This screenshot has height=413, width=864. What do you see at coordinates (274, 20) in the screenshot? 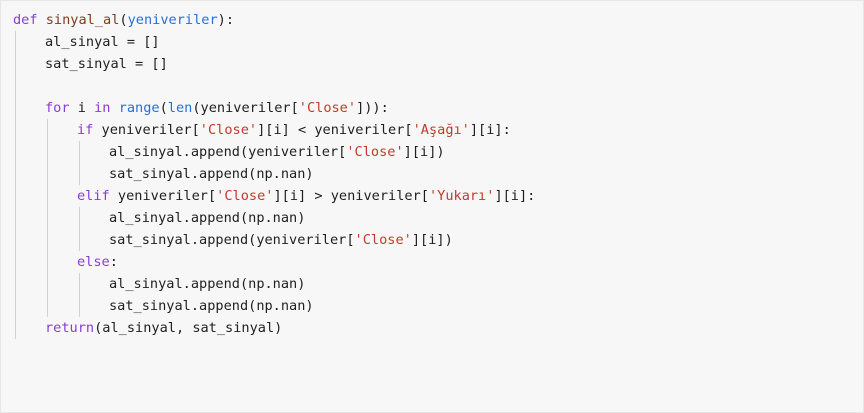
I see `code-line: def sinyal_al(yeniveriler):` at bounding box center [274, 20].